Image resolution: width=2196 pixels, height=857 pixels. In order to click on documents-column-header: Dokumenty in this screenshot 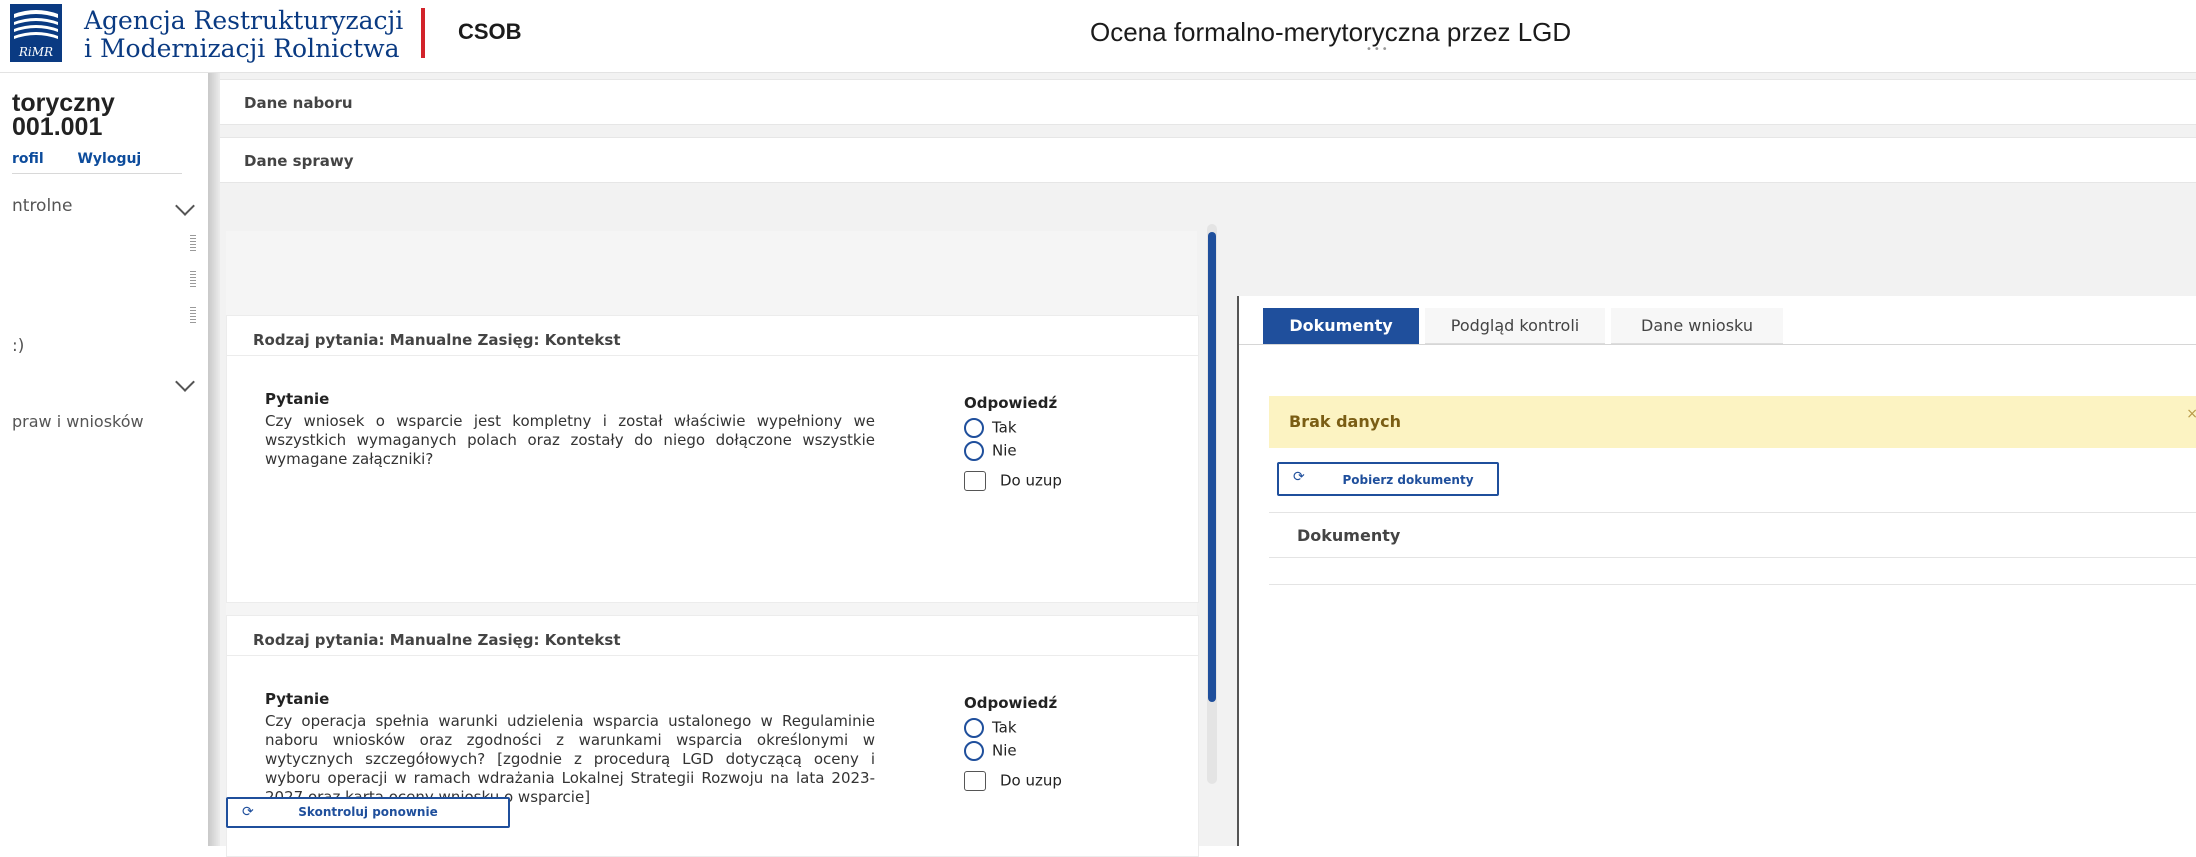, I will do `click(1349, 535)`.